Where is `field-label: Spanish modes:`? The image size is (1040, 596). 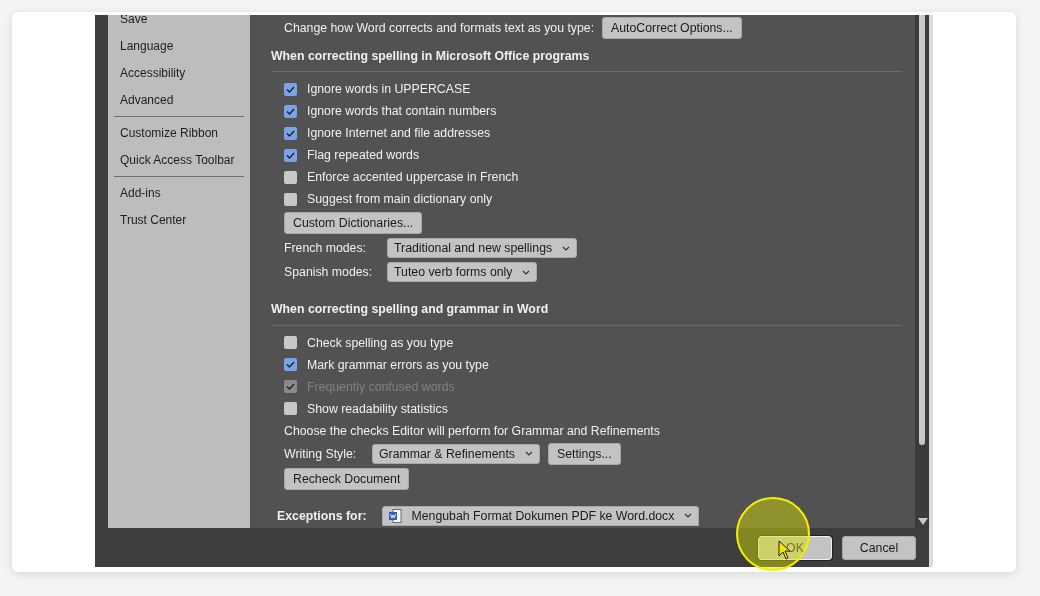
field-label: Spanish modes: is located at coordinates (329, 273).